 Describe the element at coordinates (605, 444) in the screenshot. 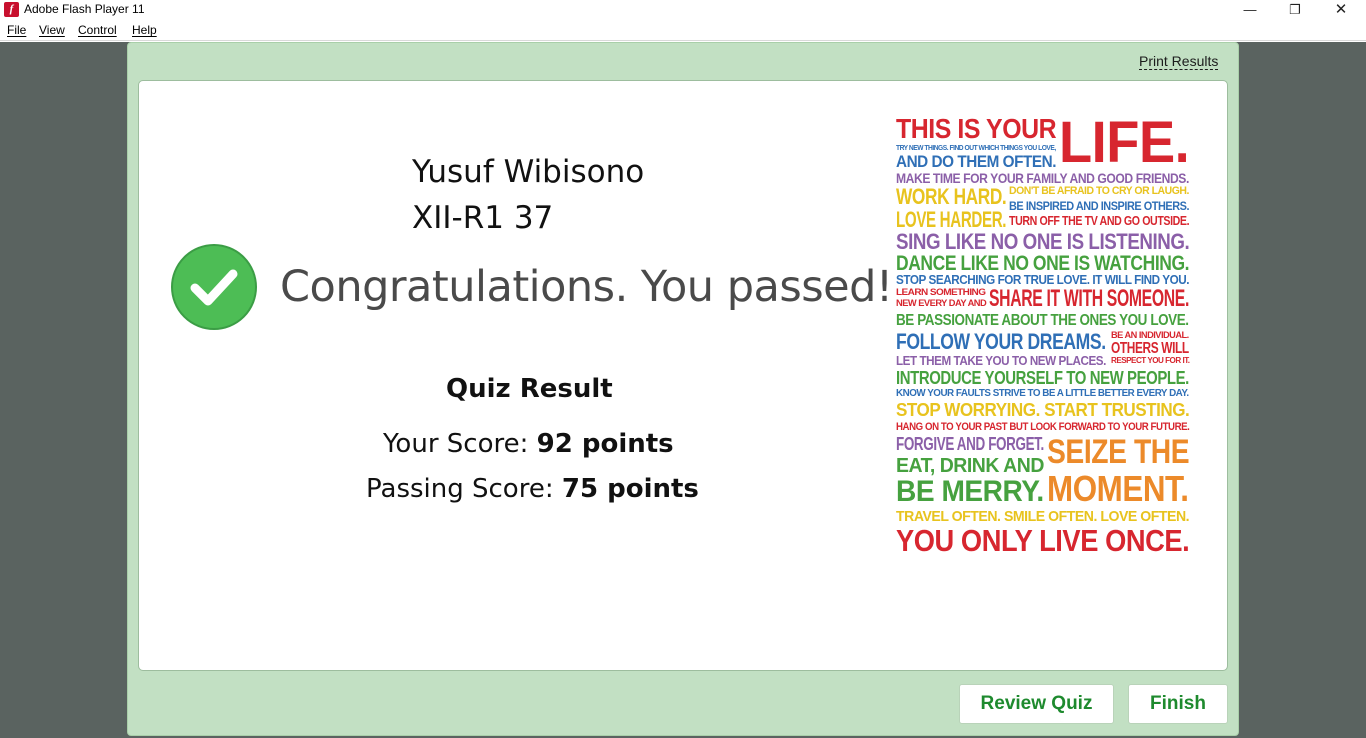

I see `your-score-value: 92 points` at that location.